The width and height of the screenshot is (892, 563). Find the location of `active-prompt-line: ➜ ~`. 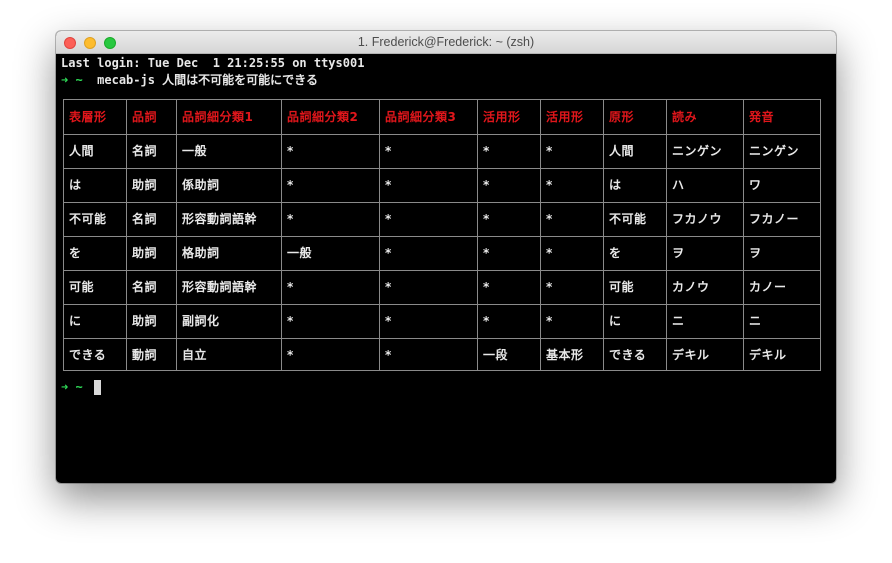

active-prompt-line: ➜ ~ is located at coordinates (81, 387).